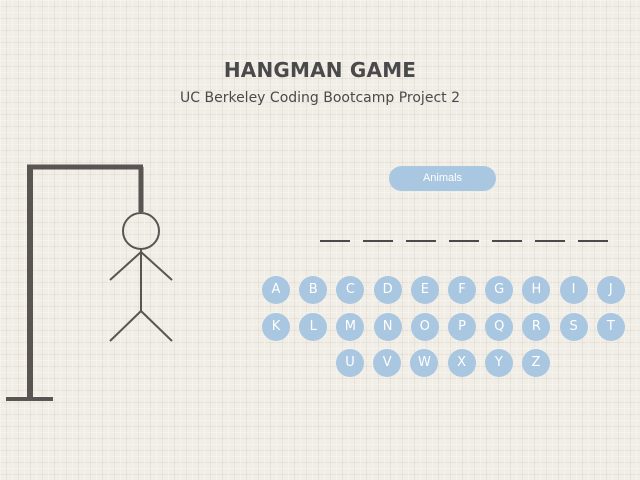 This screenshot has width=640, height=480. What do you see at coordinates (313, 327) in the screenshot?
I see `letter-key-l: L` at bounding box center [313, 327].